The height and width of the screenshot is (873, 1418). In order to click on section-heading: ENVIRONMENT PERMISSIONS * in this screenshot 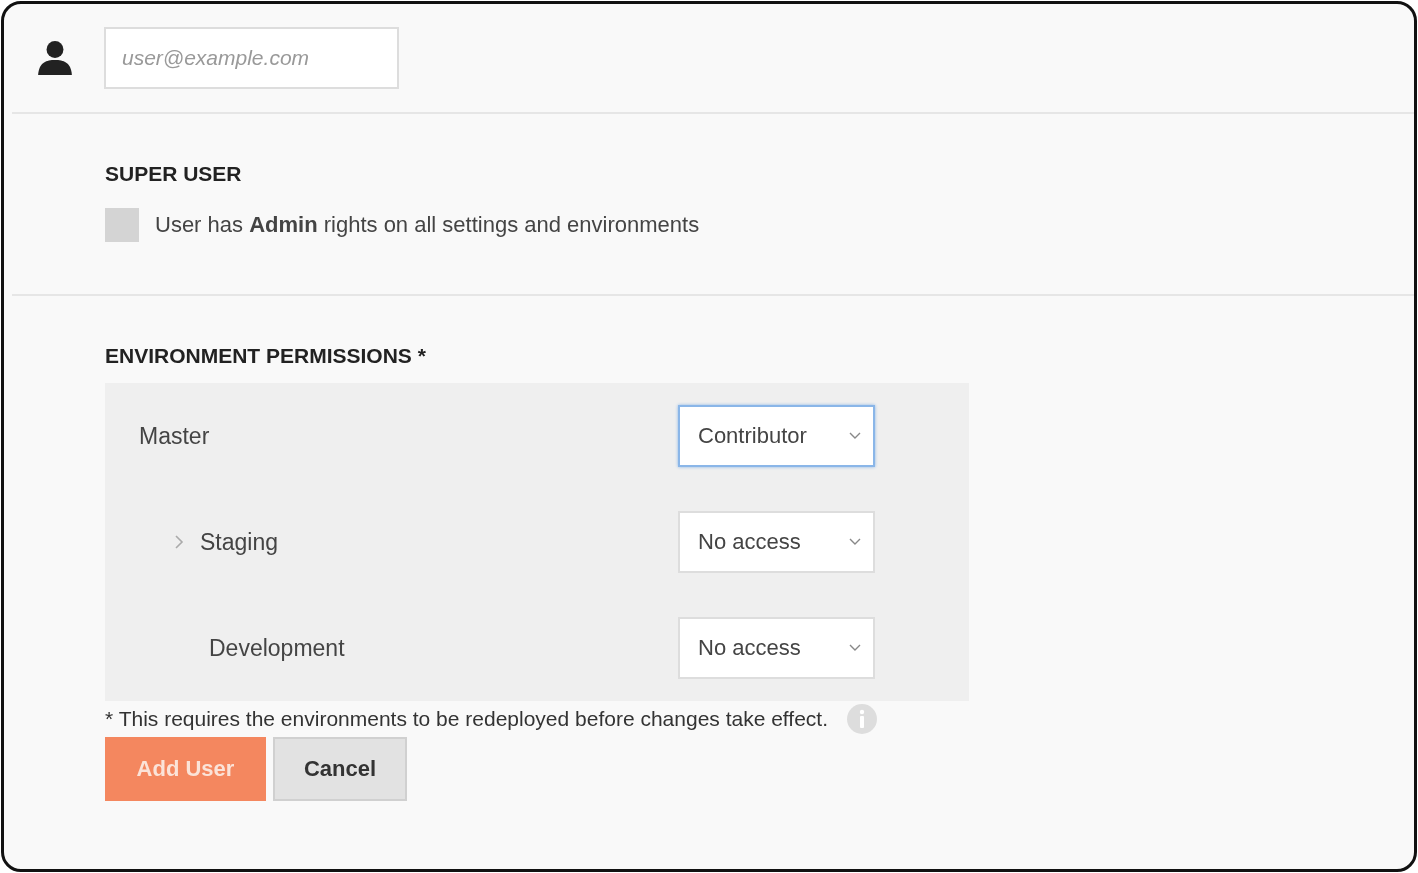, I will do `click(266, 356)`.